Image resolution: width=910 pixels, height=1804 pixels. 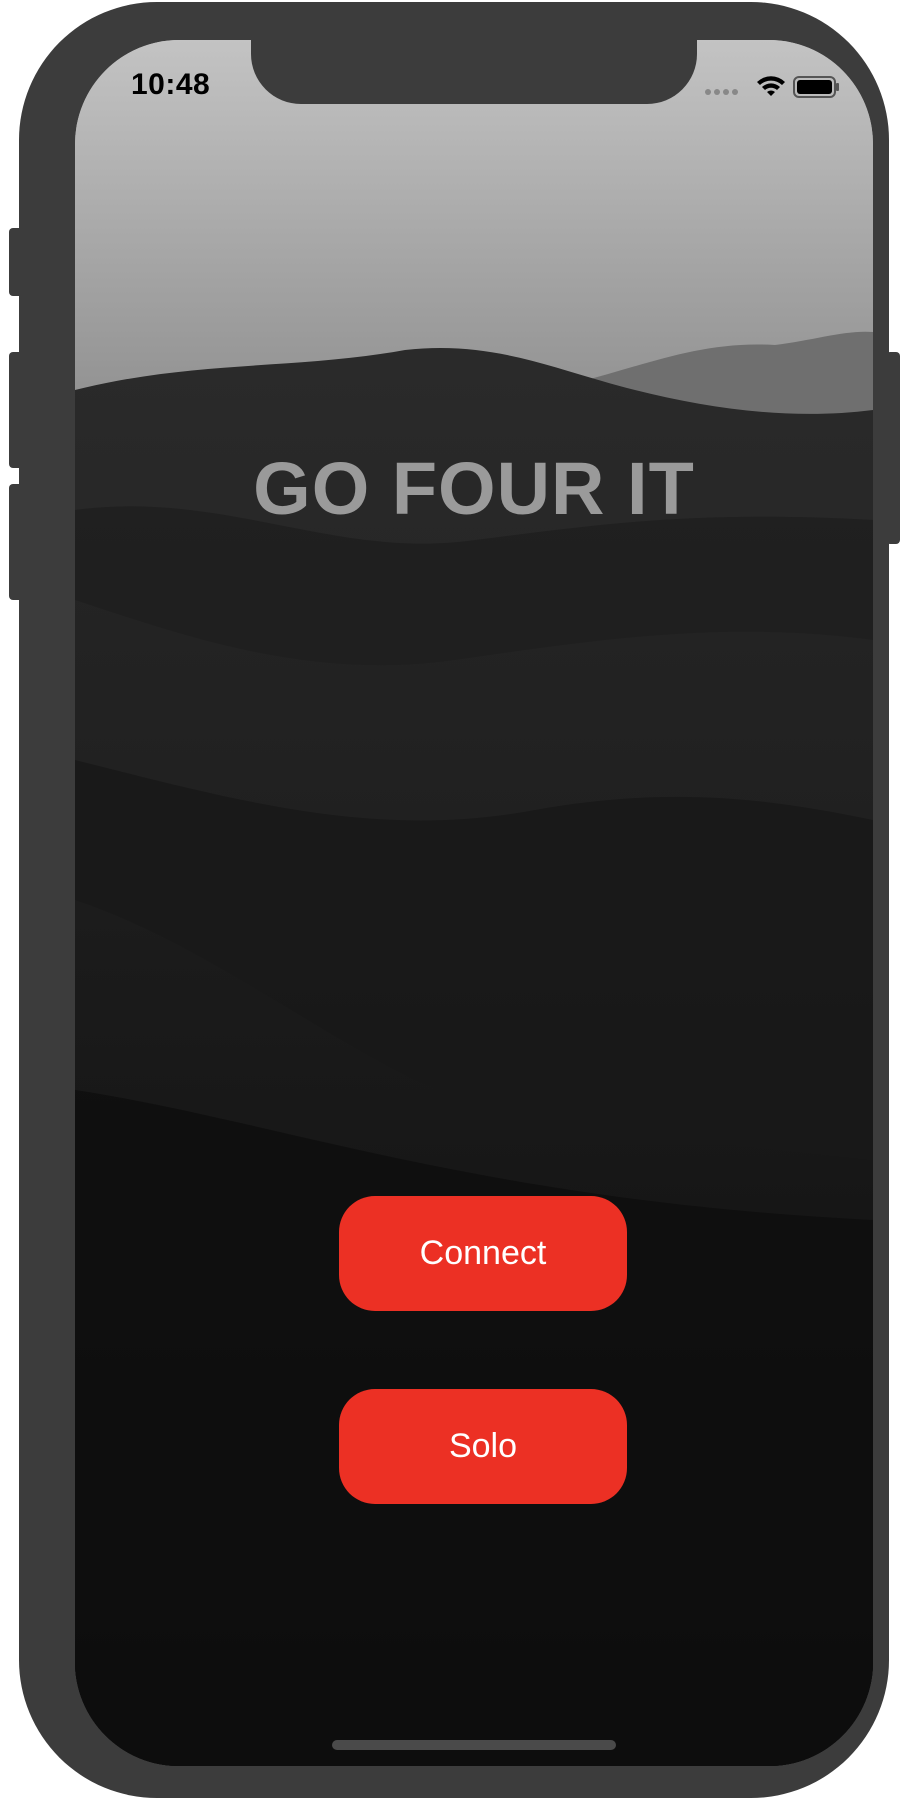 I want to click on battery-icon, so click(x=816, y=87).